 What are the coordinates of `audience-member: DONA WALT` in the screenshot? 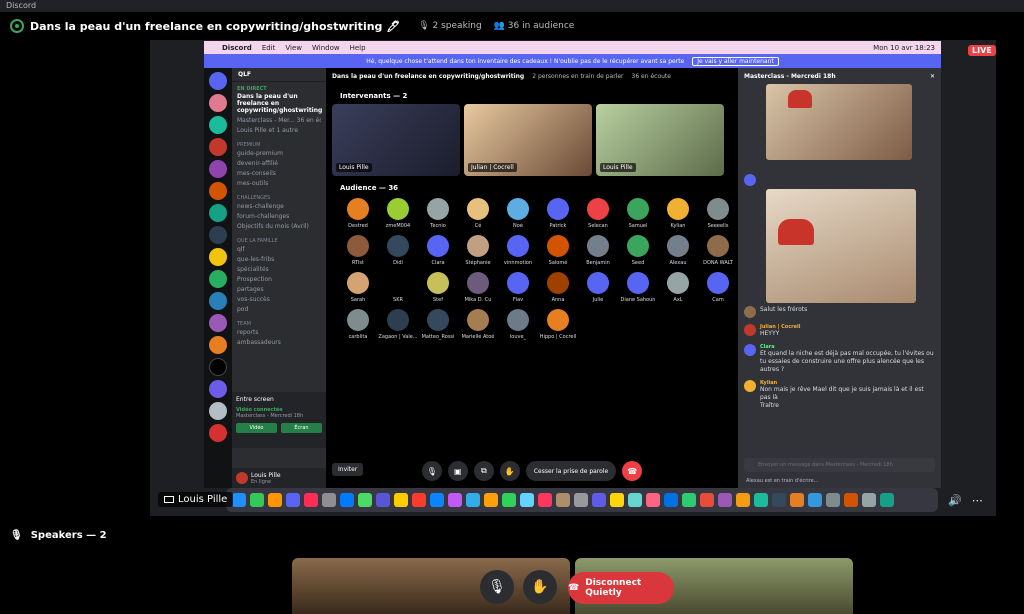 It's located at (718, 250).